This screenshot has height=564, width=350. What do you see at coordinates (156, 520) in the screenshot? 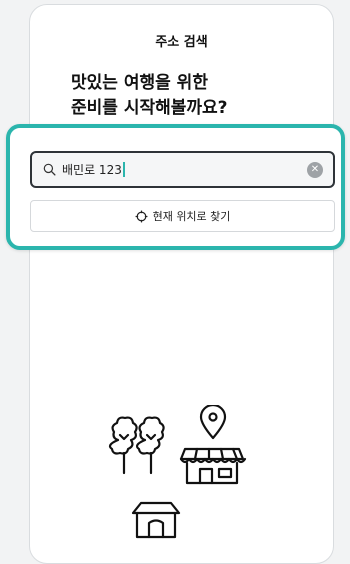
I see `house-icon` at bounding box center [156, 520].